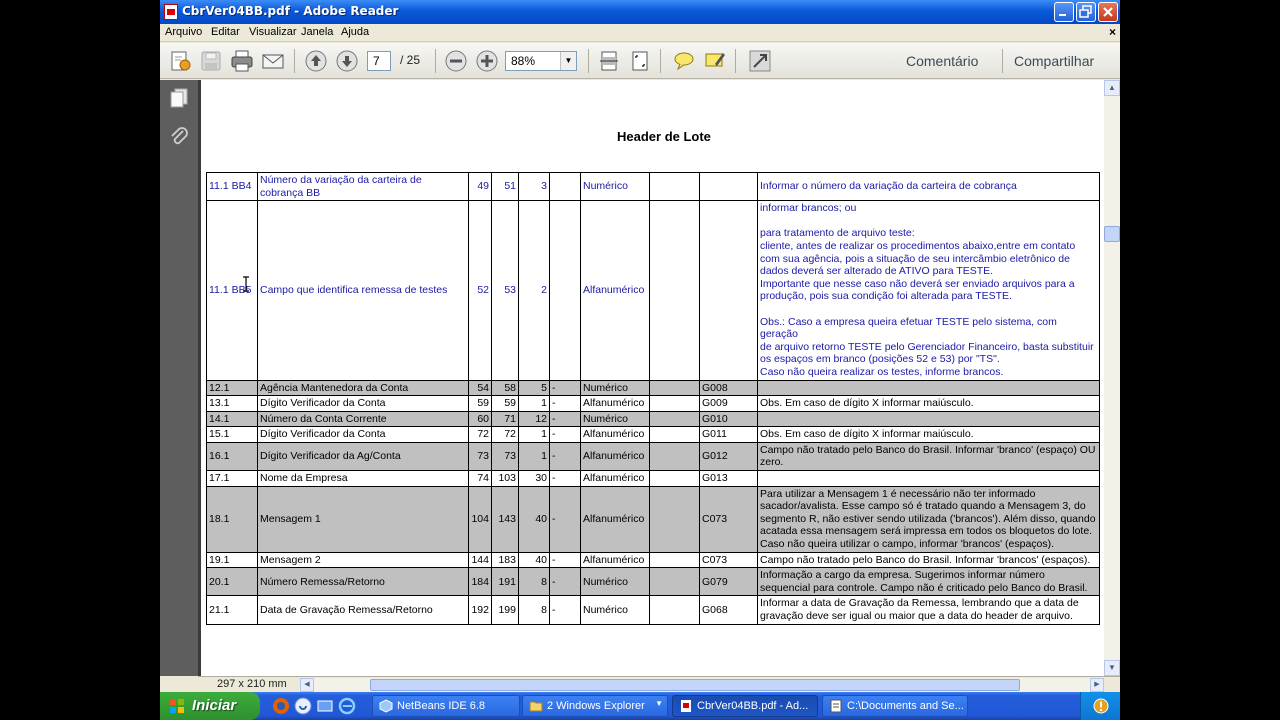  What do you see at coordinates (355, 32) in the screenshot?
I see `menu-ajuda: Ajuda` at bounding box center [355, 32].